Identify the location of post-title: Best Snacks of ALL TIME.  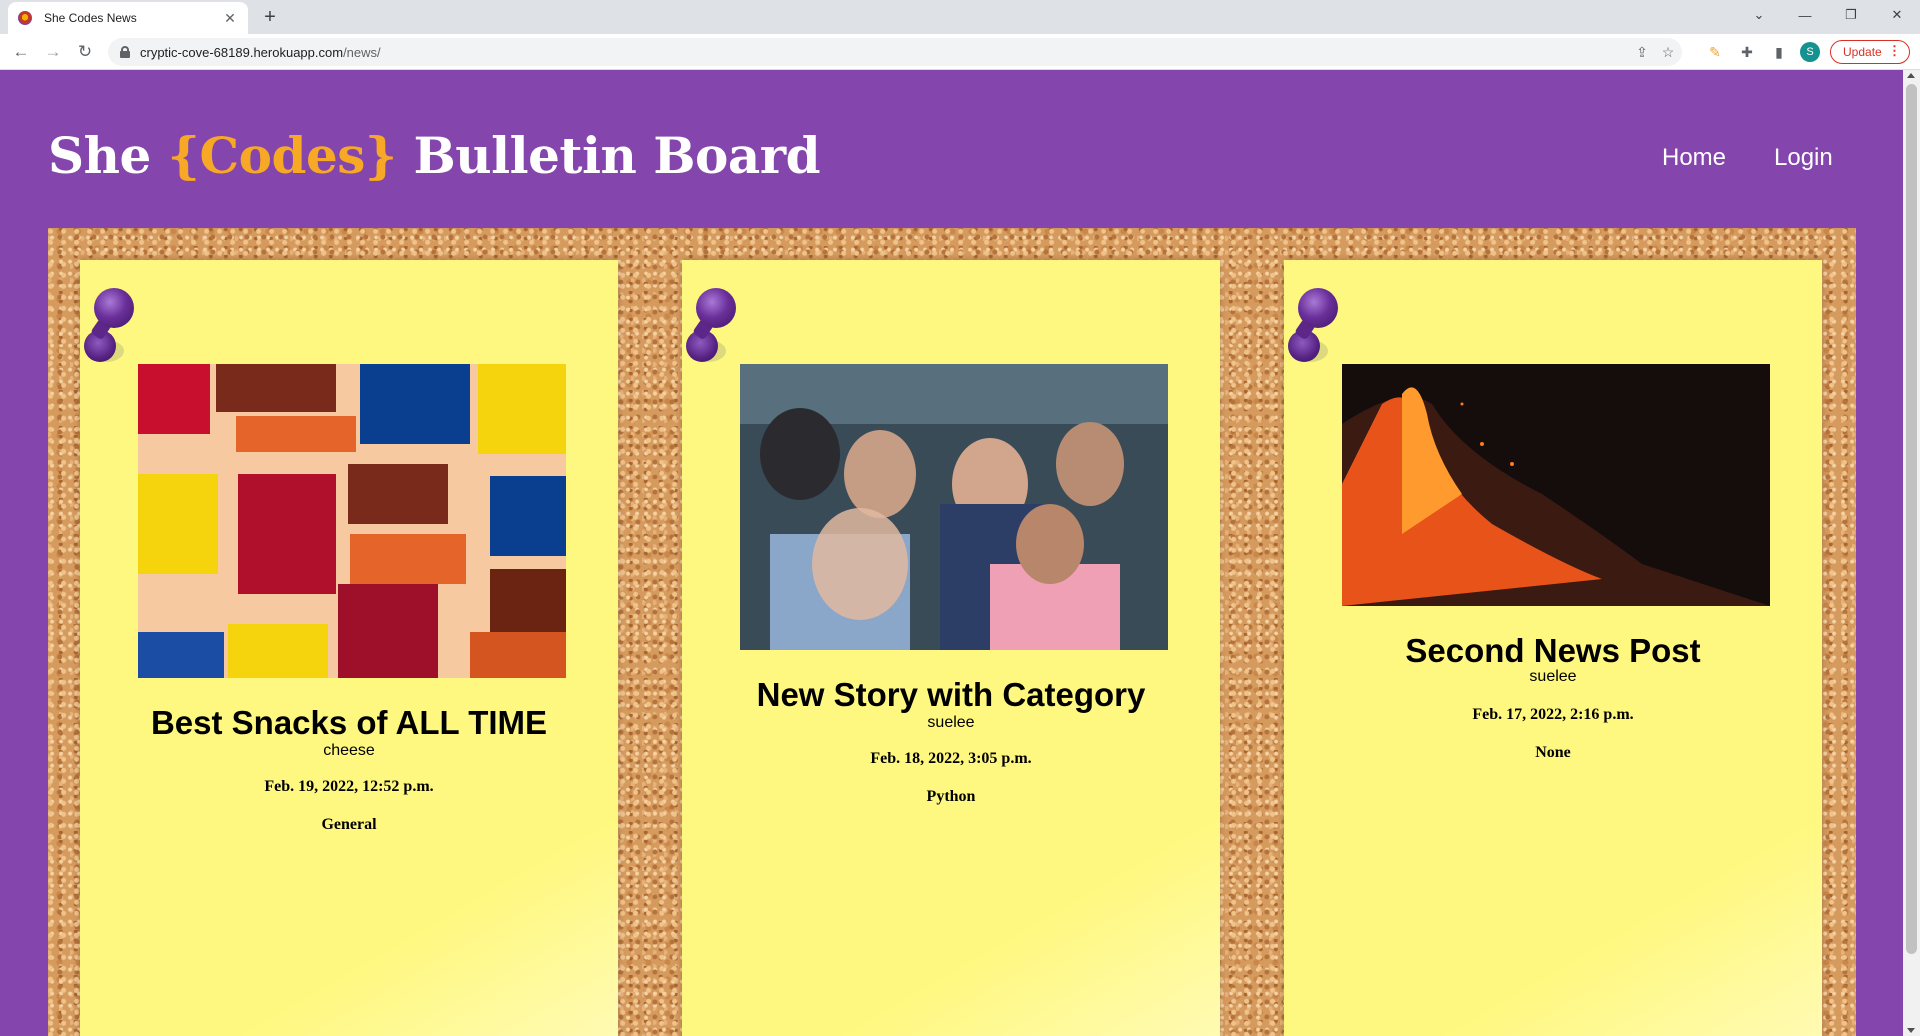
(349, 723).